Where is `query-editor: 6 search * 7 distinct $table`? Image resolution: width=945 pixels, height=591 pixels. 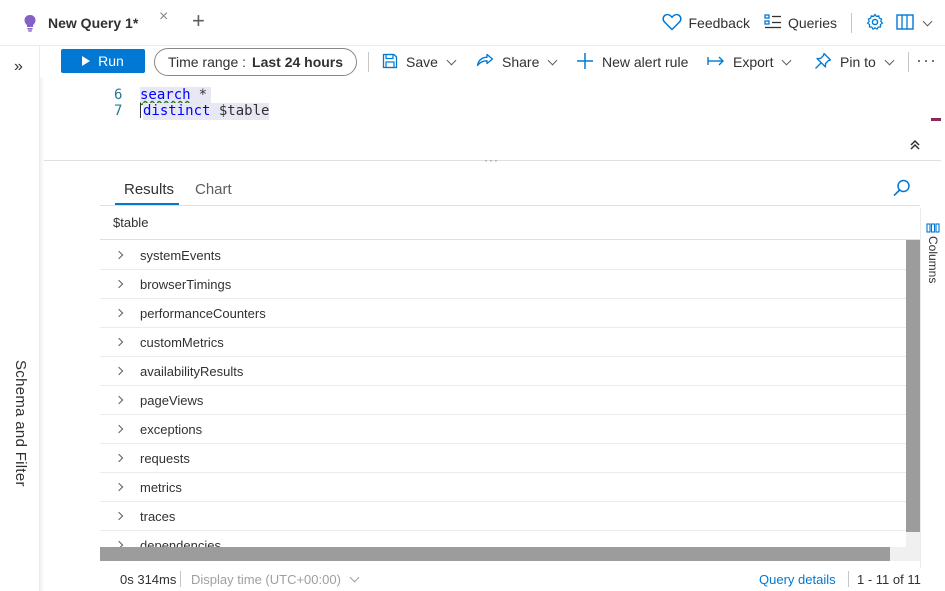 query-editor: 6 search * 7 distinct $table is located at coordinates (494, 120).